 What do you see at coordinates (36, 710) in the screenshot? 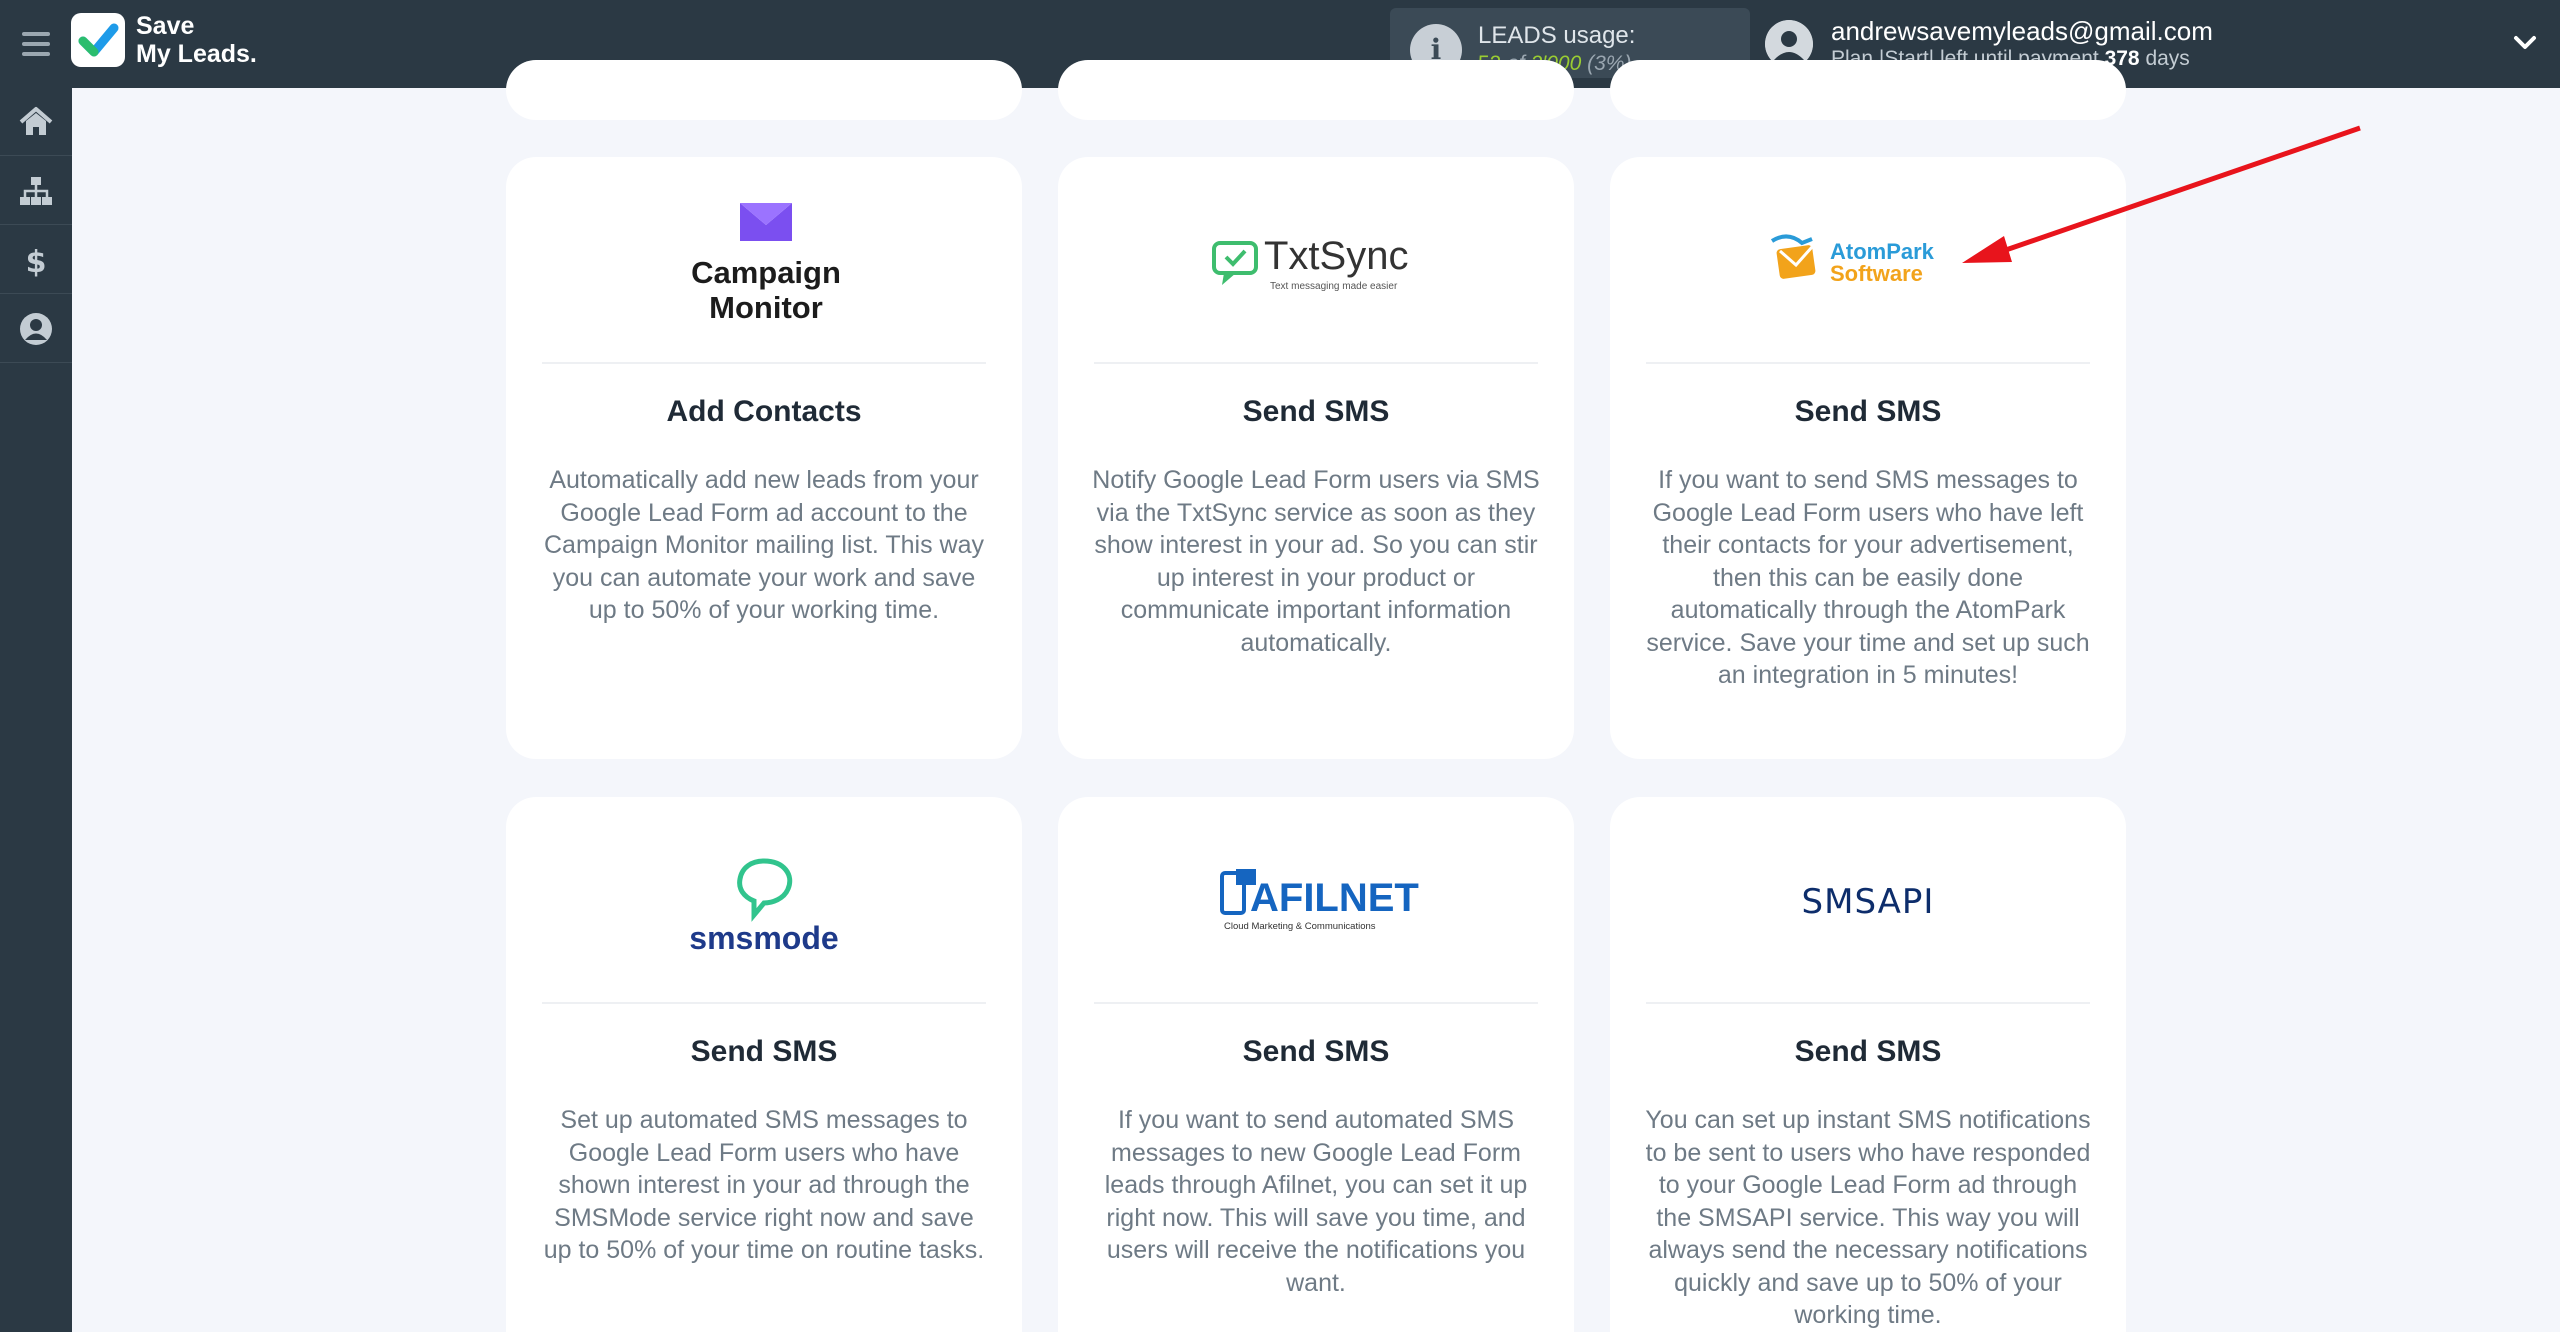
I see `sidebar: $` at bounding box center [36, 710].